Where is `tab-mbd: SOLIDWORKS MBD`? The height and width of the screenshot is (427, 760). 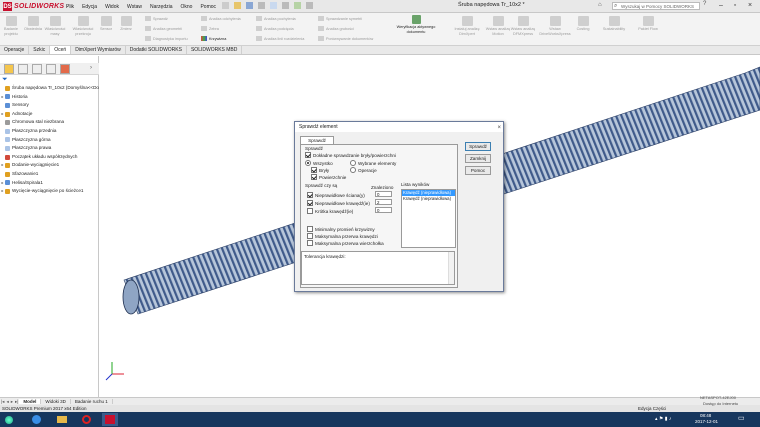 tab-mbd: SOLIDWORKS MBD is located at coordinates (215, 50).